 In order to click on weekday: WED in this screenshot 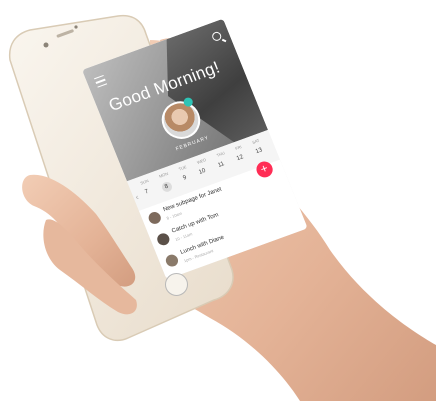, I will do `click(201, 161)`.